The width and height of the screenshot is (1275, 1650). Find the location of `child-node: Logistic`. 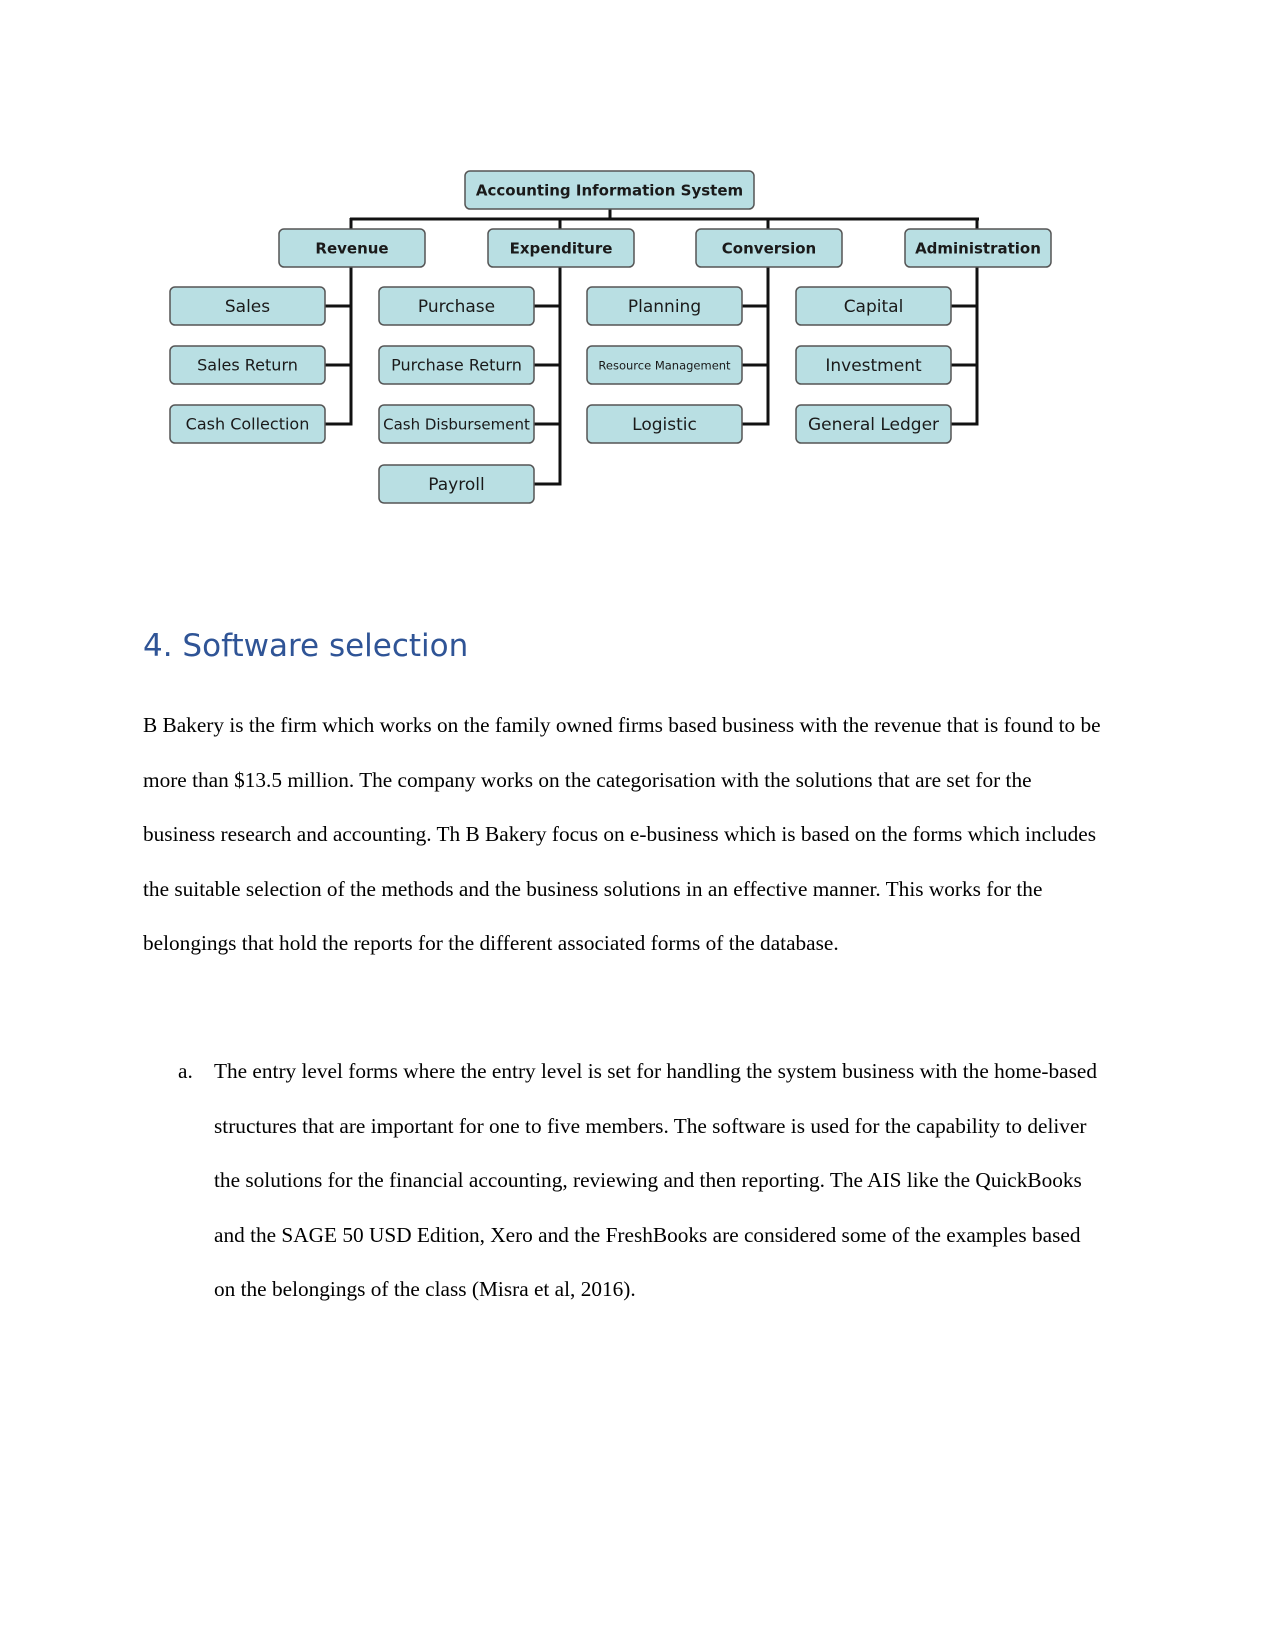

child-node: Logistic is located at coordinates (664, 424).